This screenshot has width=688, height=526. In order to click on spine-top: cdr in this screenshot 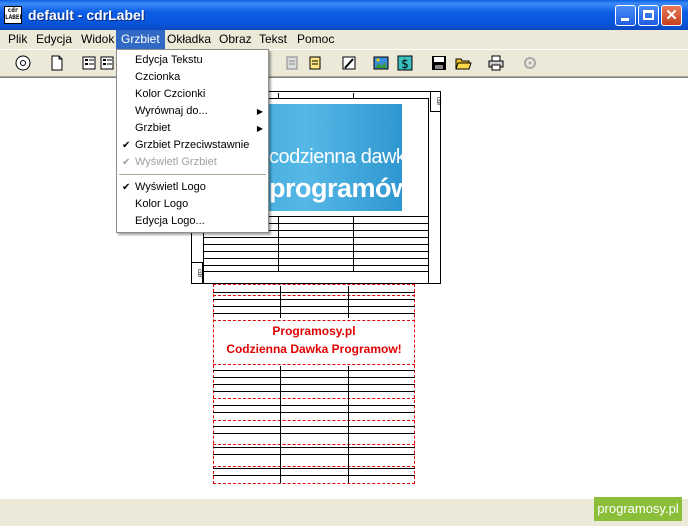, I will do `click(435, 101)`.